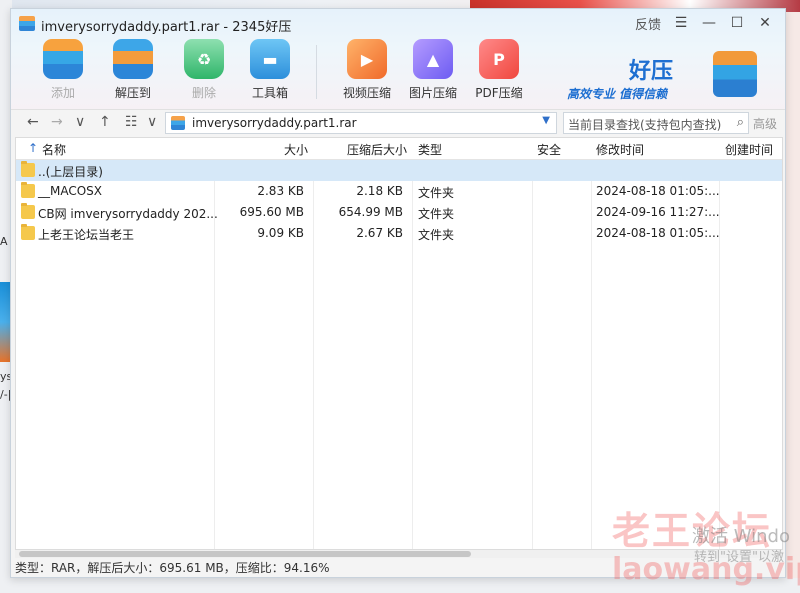 This screenshot has height=593, width=800. Describe the element at coordinates (546, 120) in the screenshot. I see `address-dropdown-icon: ▼` at that location.